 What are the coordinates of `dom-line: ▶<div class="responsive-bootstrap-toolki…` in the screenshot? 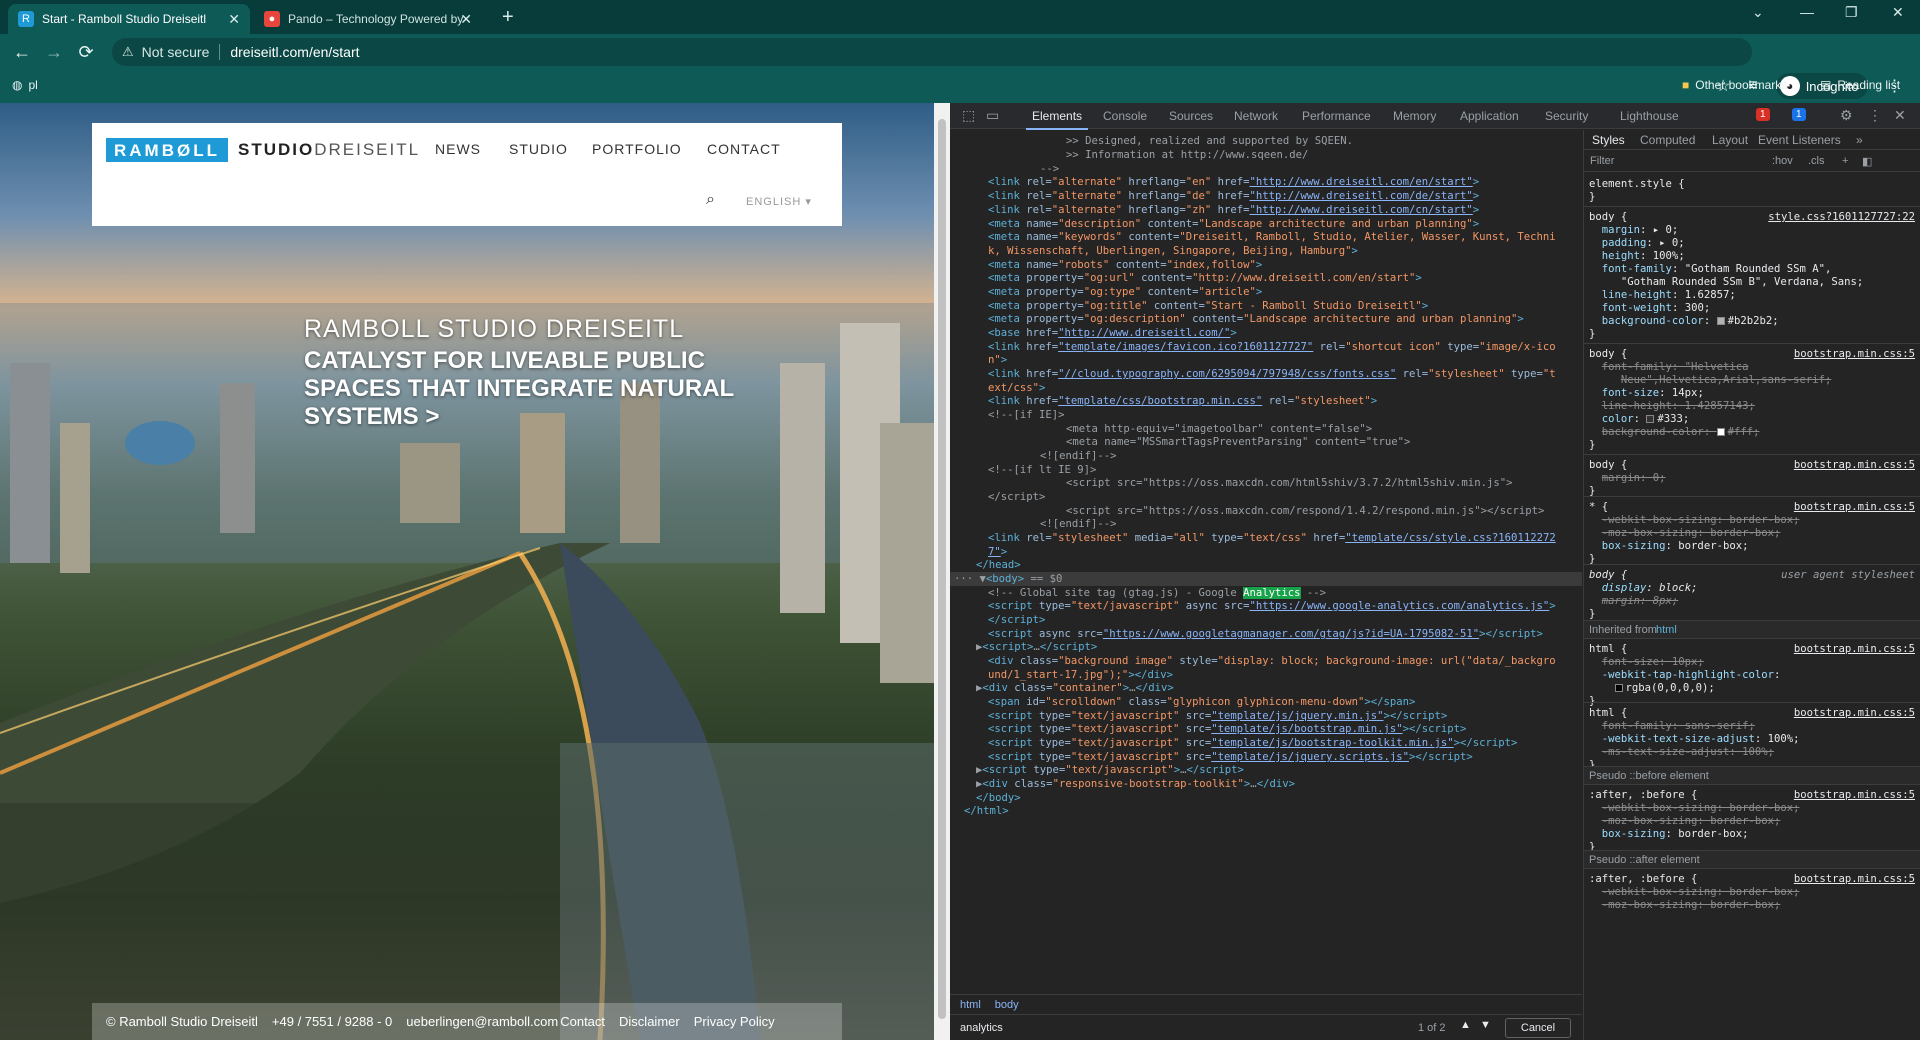 It's located at (1135, 785).